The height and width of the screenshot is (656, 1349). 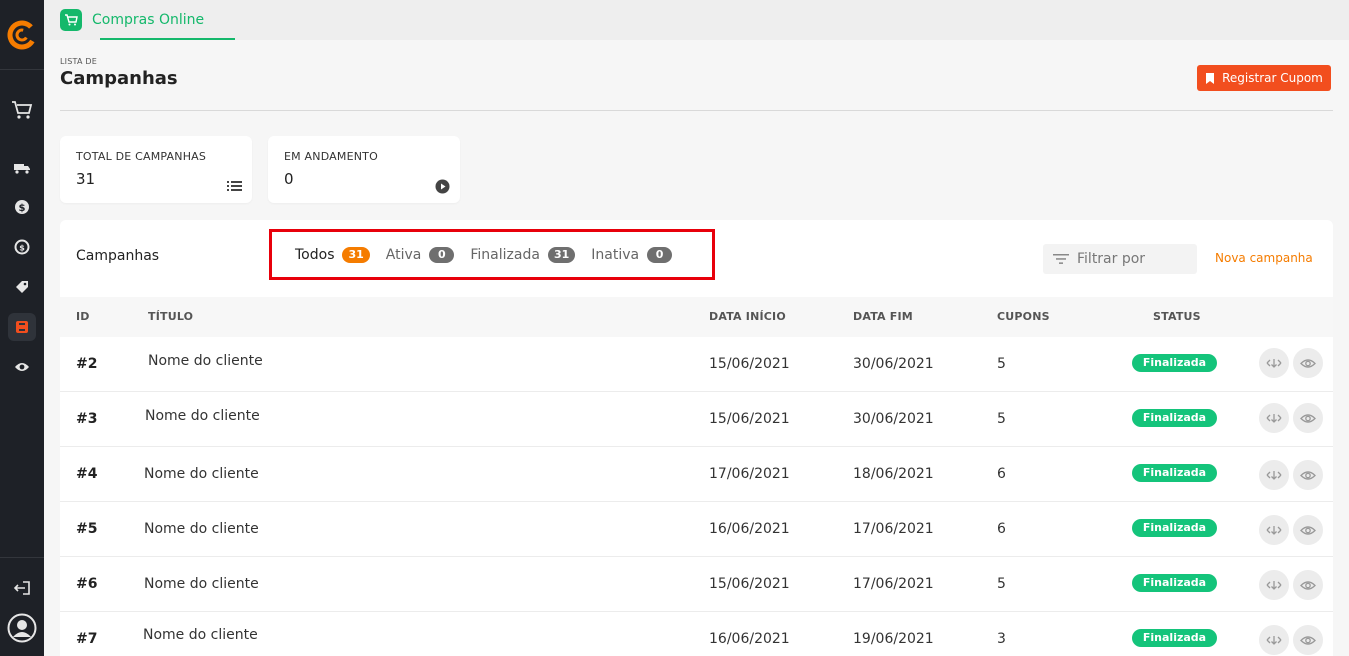 I want to click on row-id: #3, so click(x=87, y=419).